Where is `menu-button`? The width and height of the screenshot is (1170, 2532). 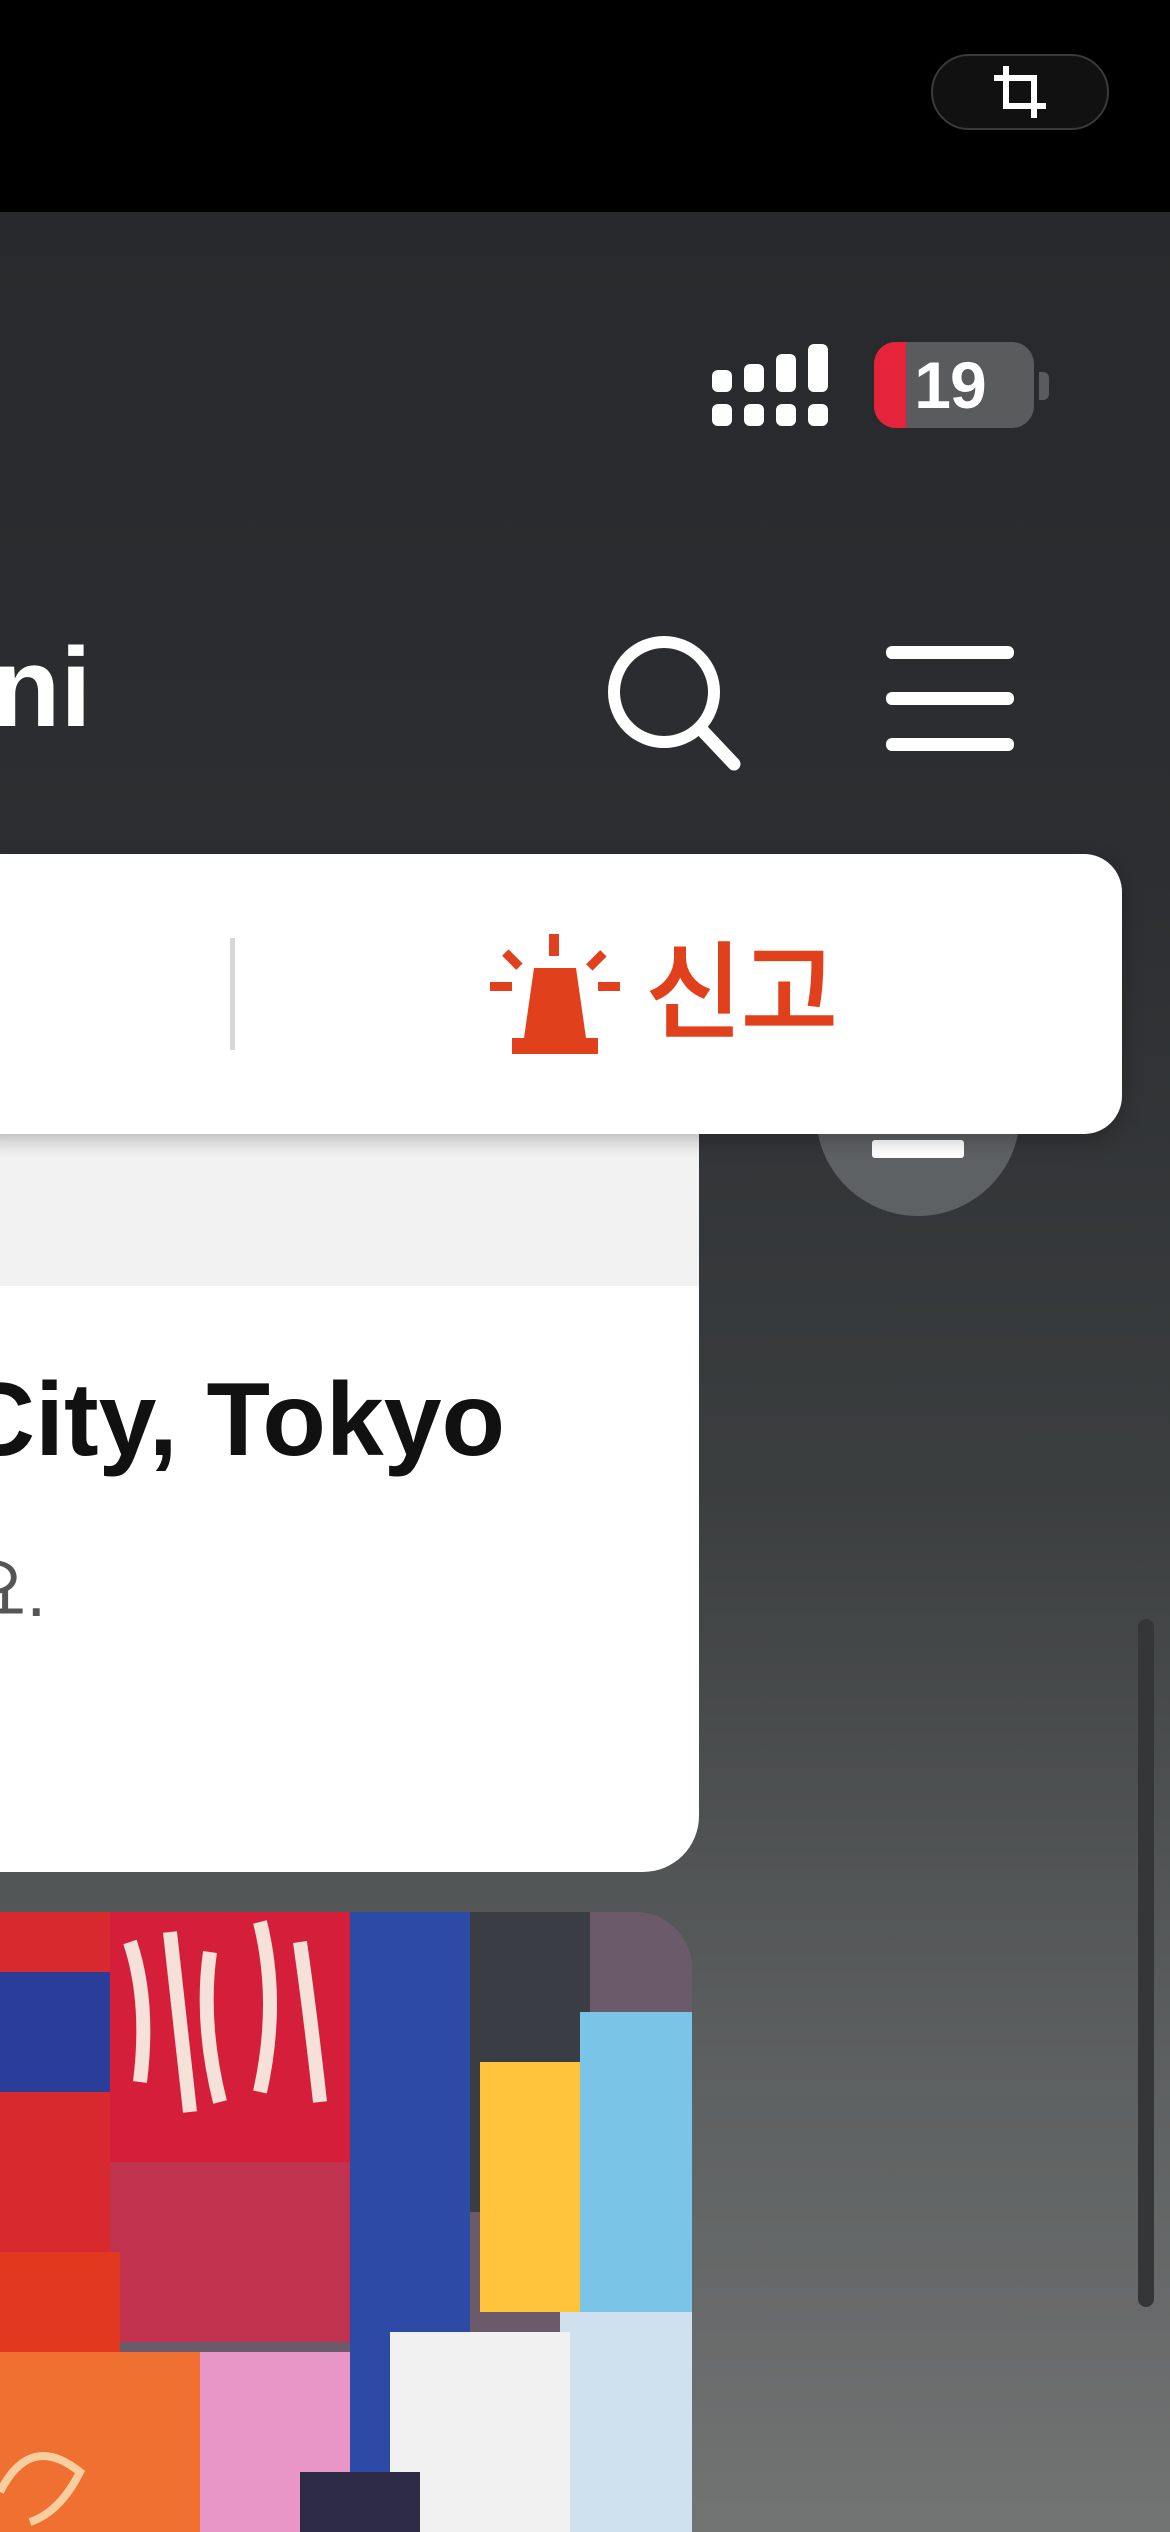
menu-button is located at coordinates (950, 699).